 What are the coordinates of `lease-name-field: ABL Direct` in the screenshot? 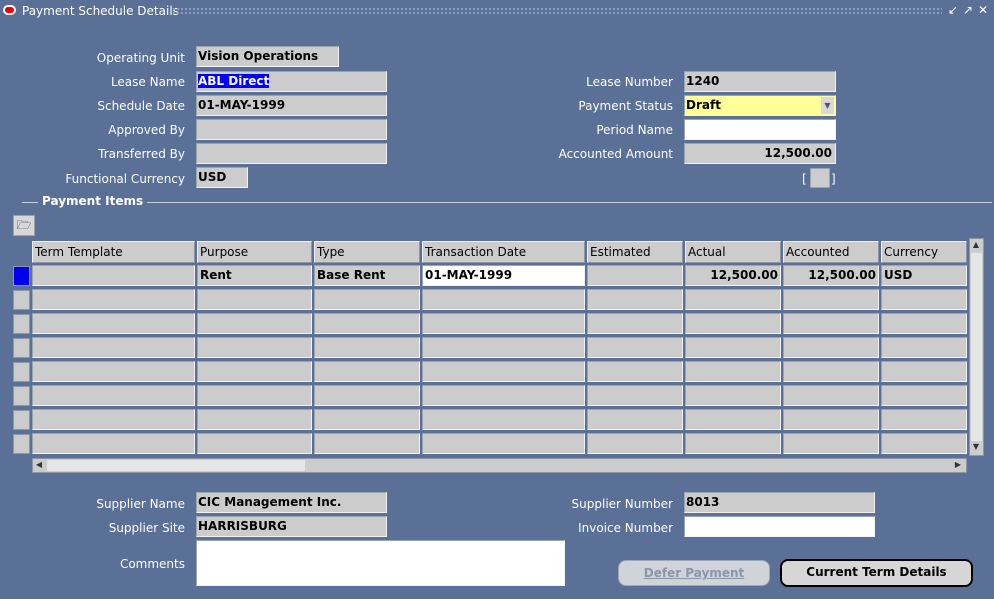 It's located at (291, 81).